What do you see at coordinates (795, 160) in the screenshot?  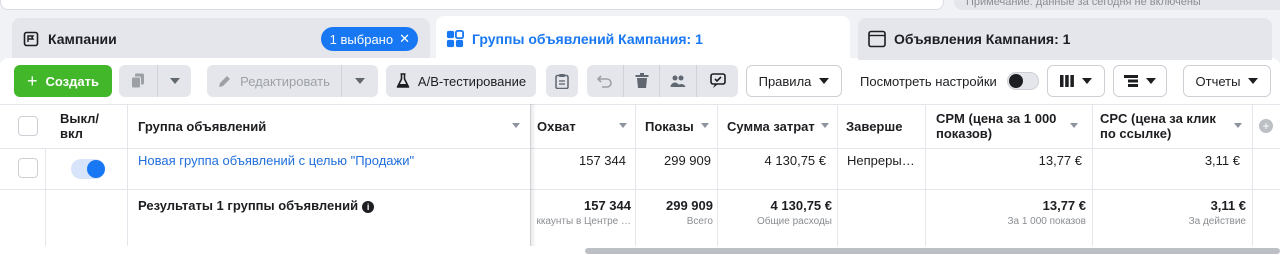 I see `row-spend: 4 130,75 €` at bounding box center [795, 160].